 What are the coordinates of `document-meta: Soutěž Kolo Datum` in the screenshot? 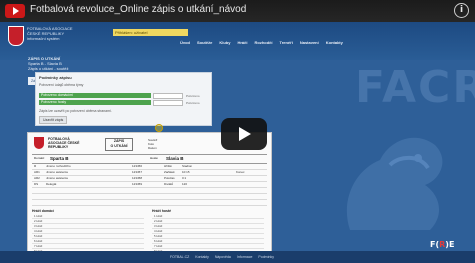 It's located at (152, 144).